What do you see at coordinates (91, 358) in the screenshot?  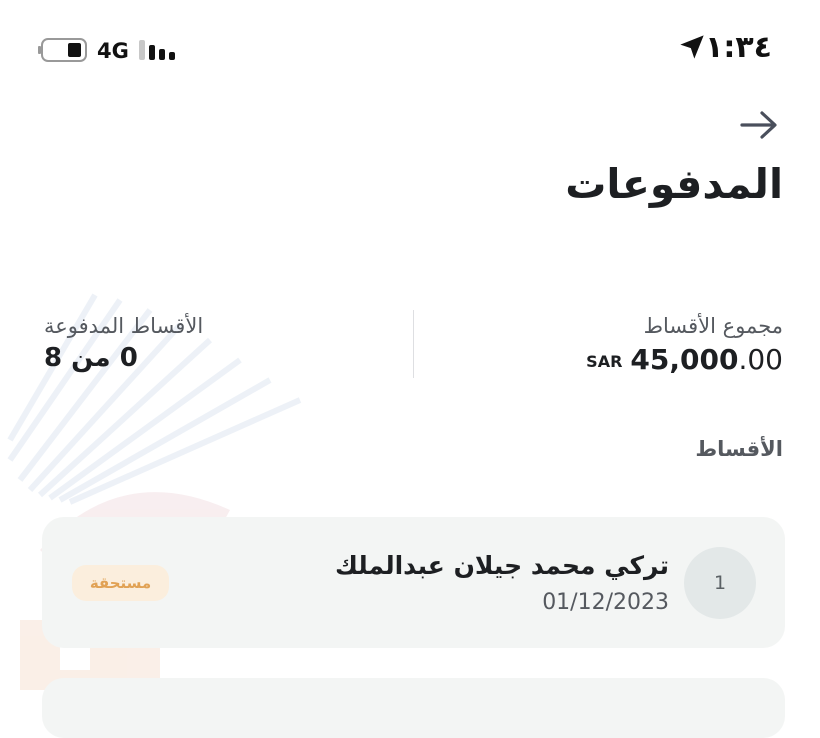 I see `paid-installments-count: 0 من 8` at bounding box center [91, 358].